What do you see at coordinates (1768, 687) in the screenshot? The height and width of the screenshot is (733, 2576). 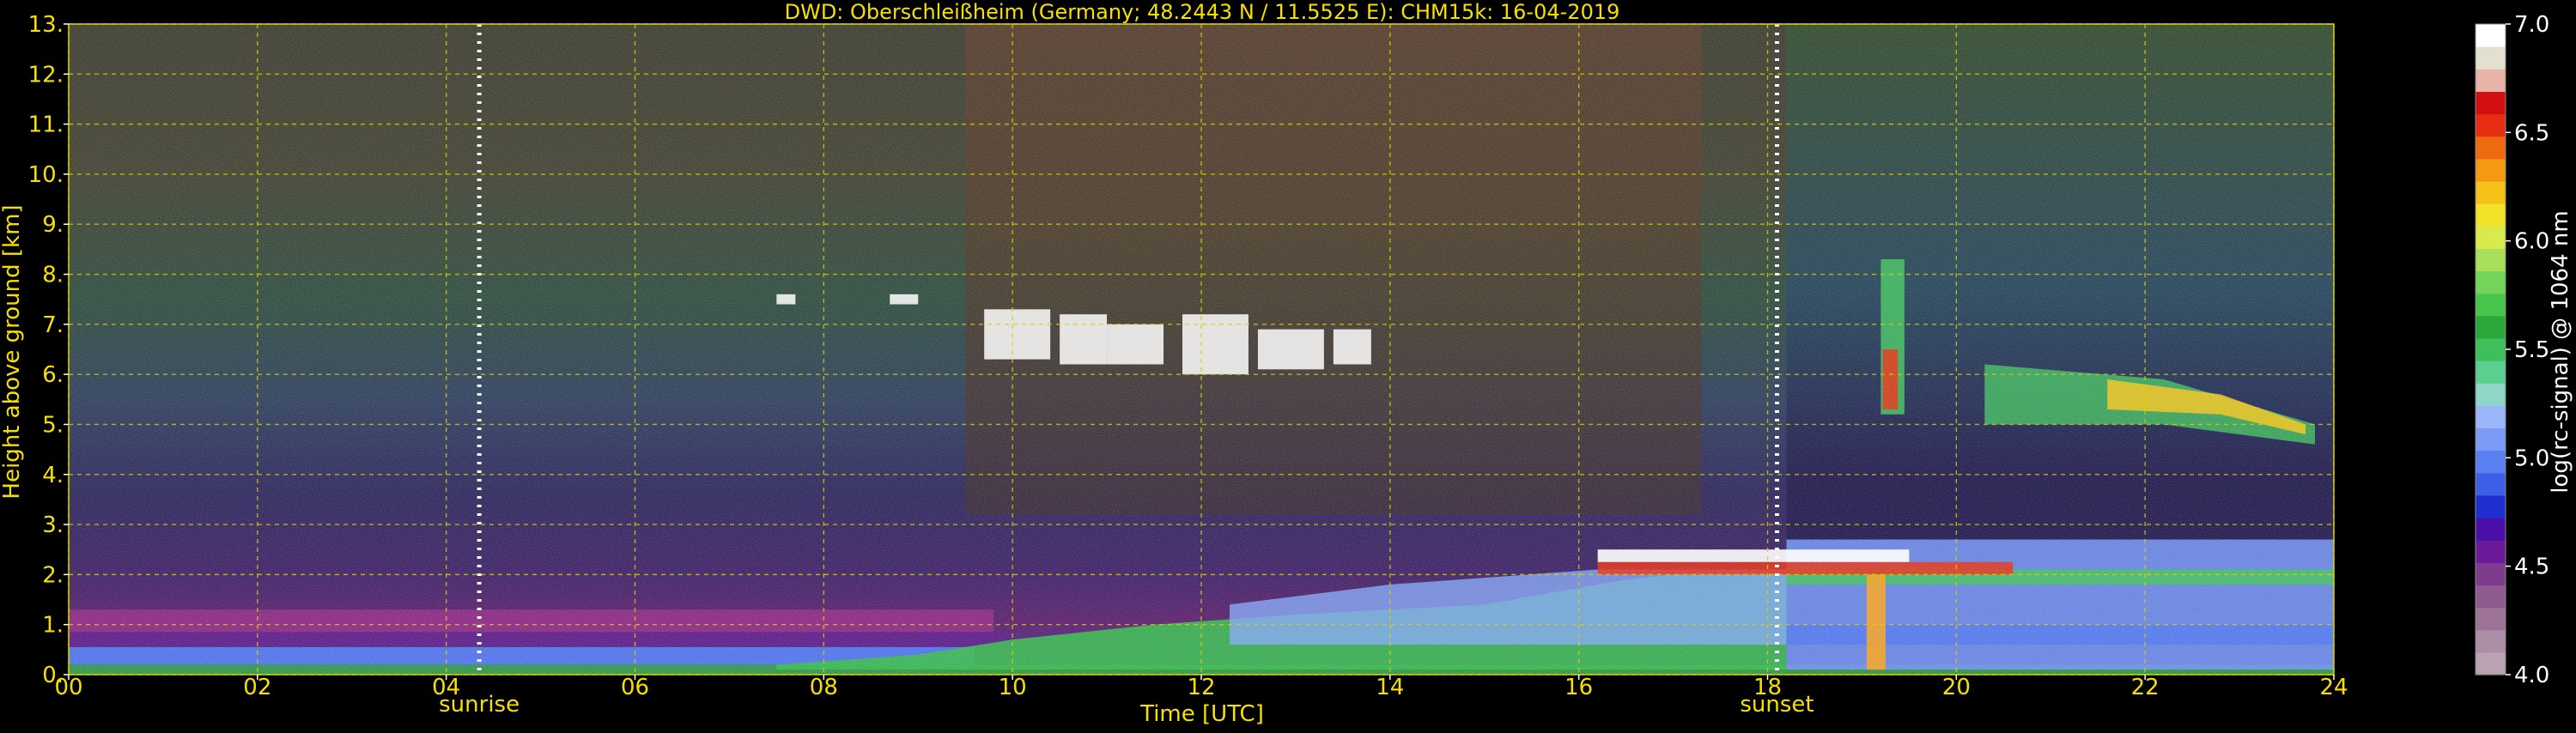 I see `x-tick-label: 18` at bounding box center [1768, 687].